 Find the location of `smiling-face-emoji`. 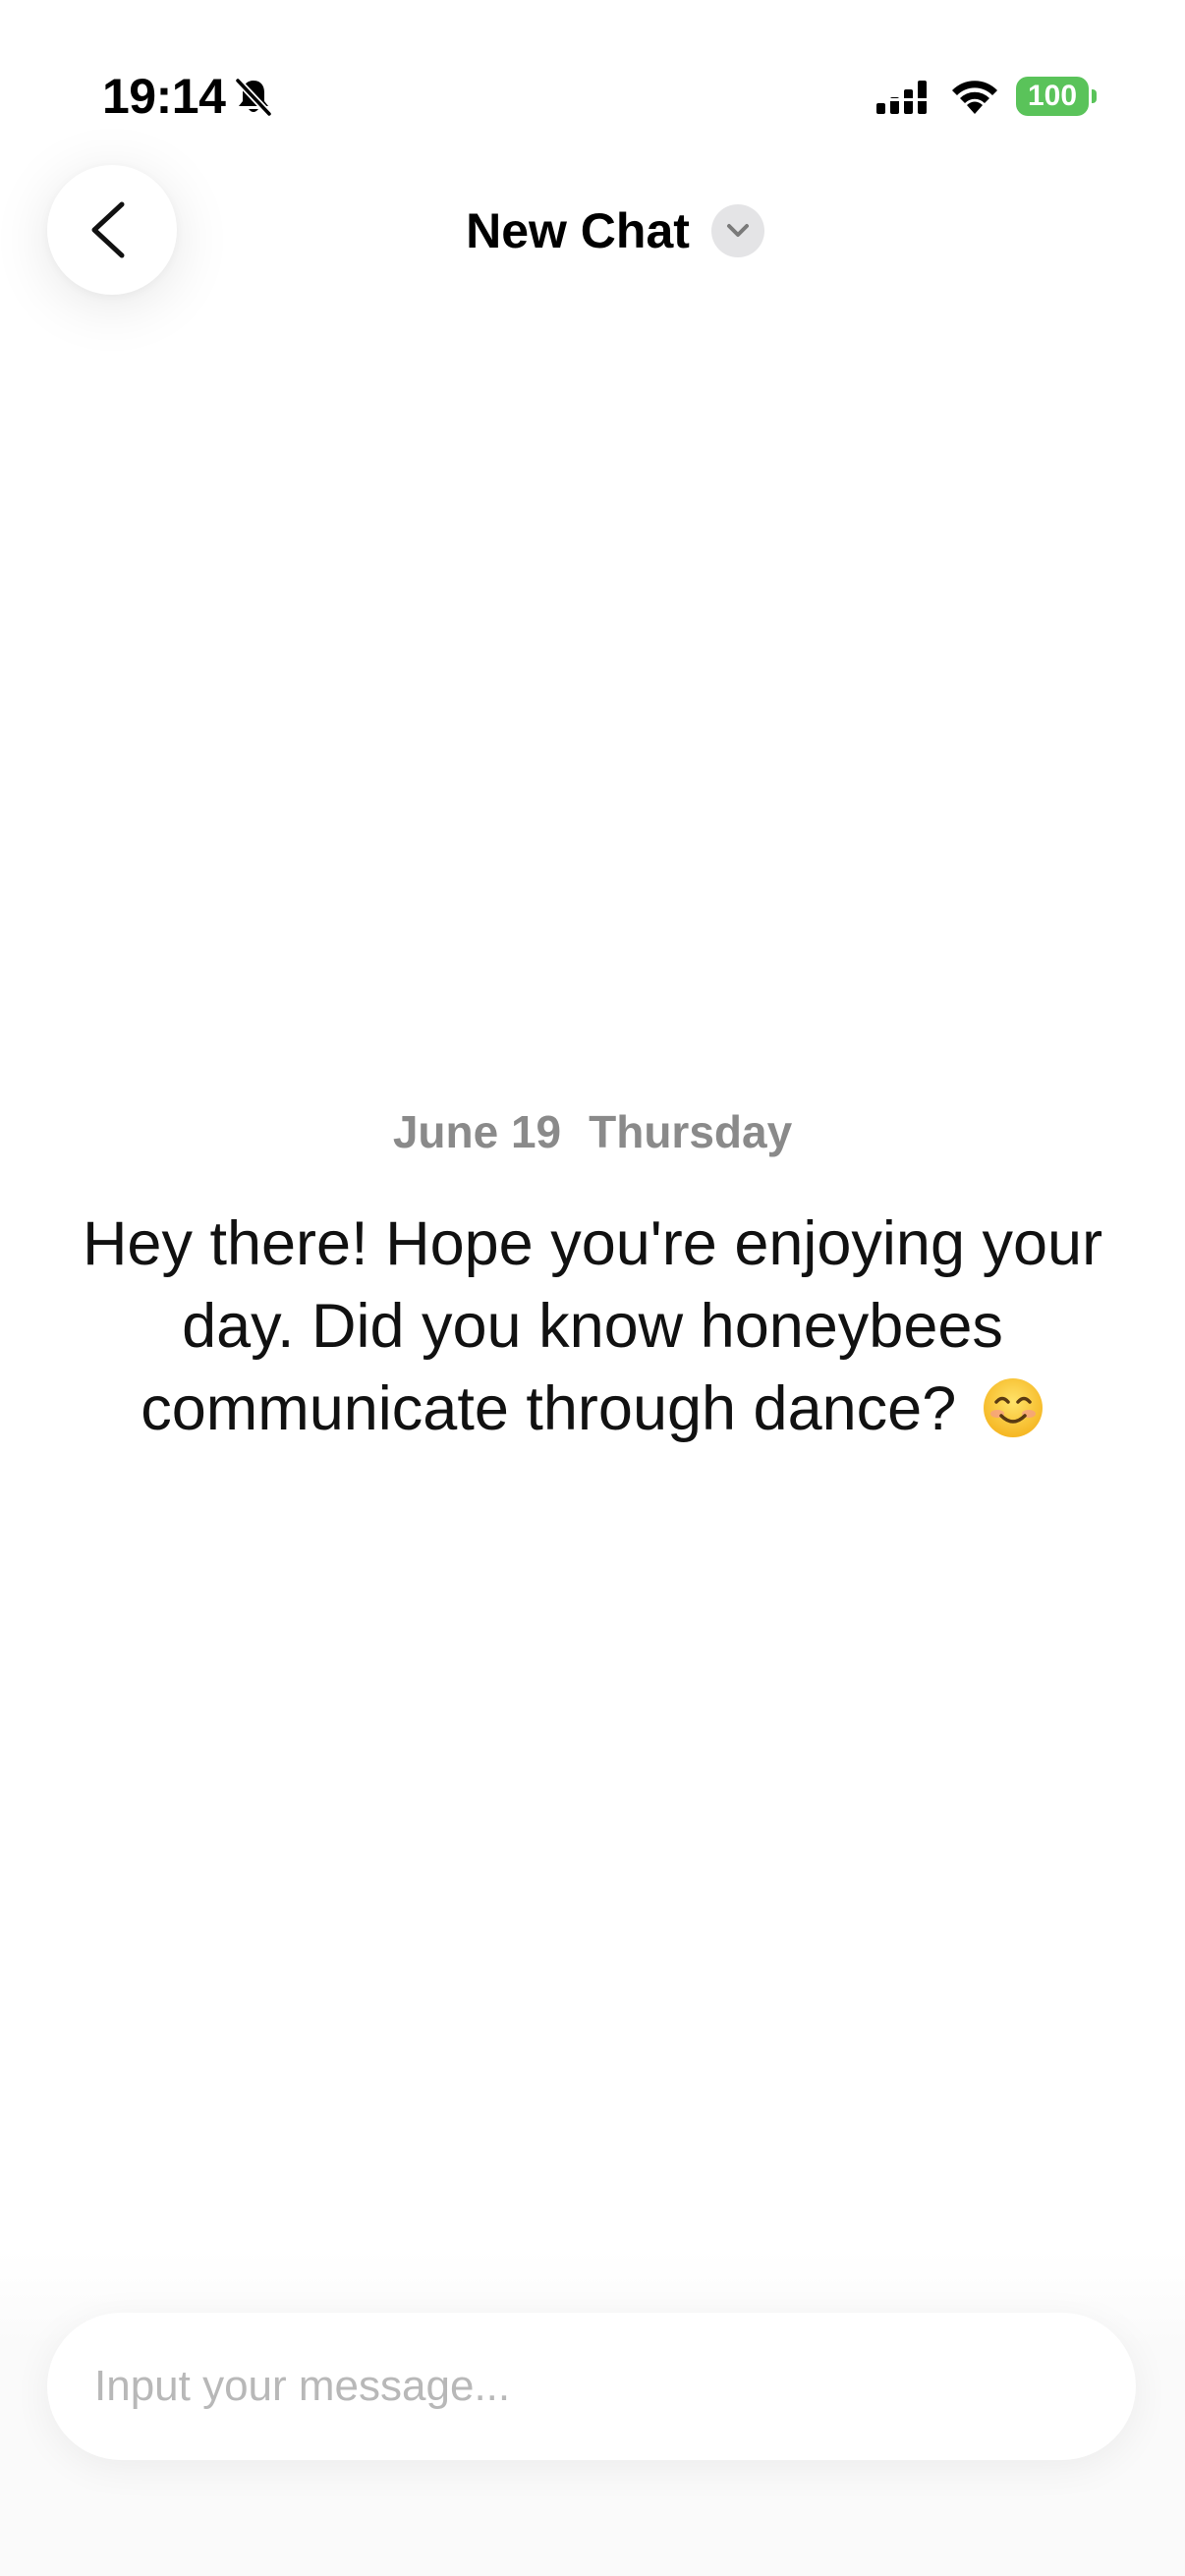

smiling-face-emoji is located at coordinates (1013, 1418).